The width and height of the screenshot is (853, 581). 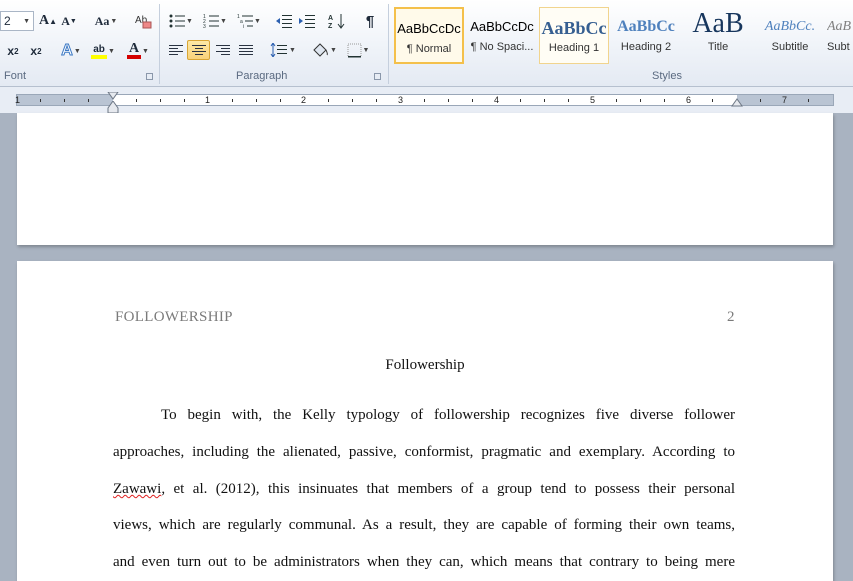 I want to click on ruler-number: 4, so click(x=497, y=100).